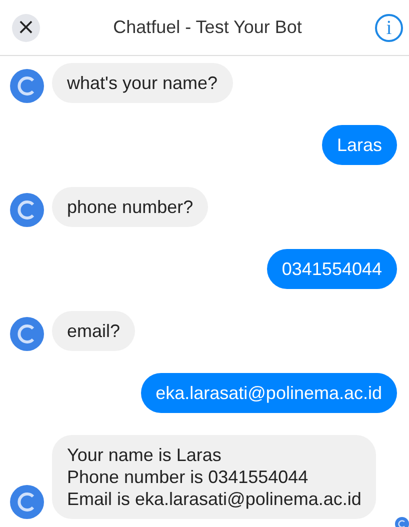 The width and height of the screenshot is (409, 527). Describe the element at coordinates (359, 145) in the screenshot. I see `user-message: Laras` at that location.